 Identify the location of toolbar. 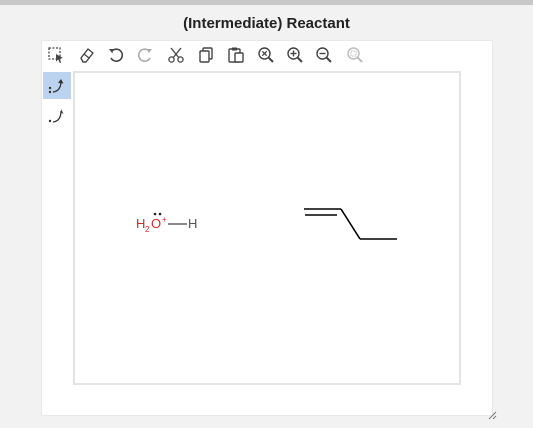
(267, 56).